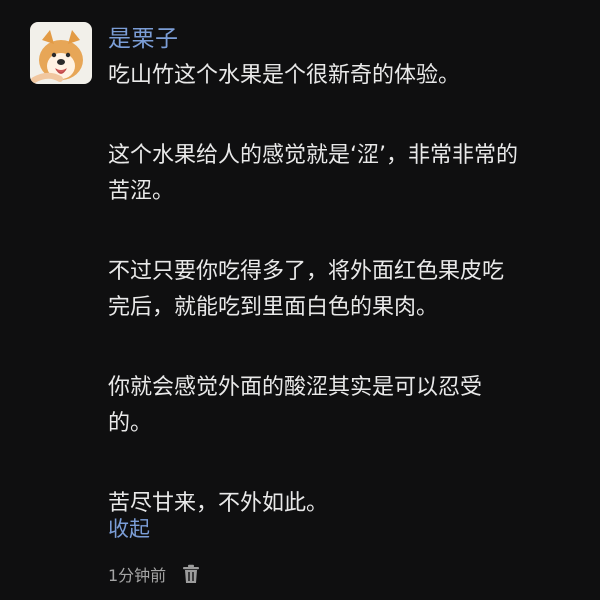  I want to click on dog-avatar-icon, so click(61, 53).